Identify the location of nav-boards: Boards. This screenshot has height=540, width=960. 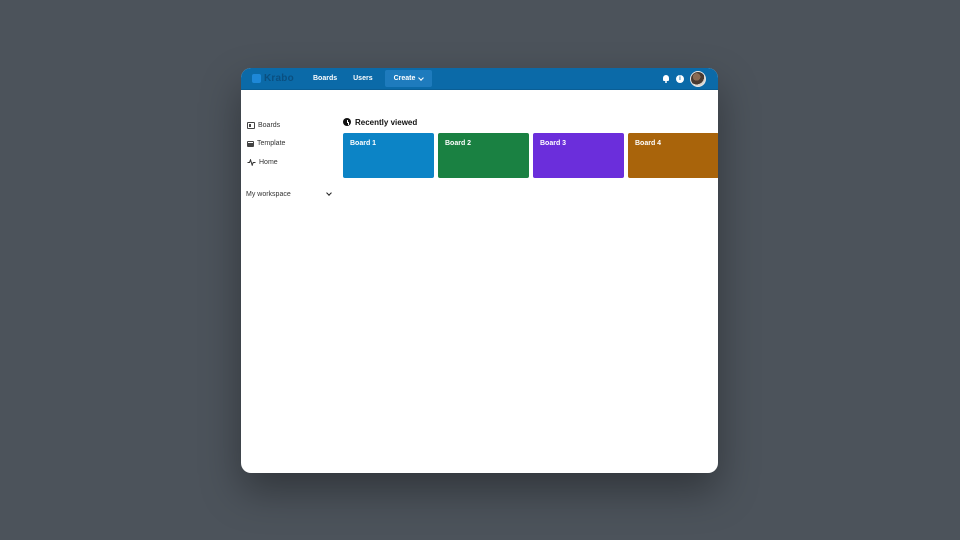
(325, 78).